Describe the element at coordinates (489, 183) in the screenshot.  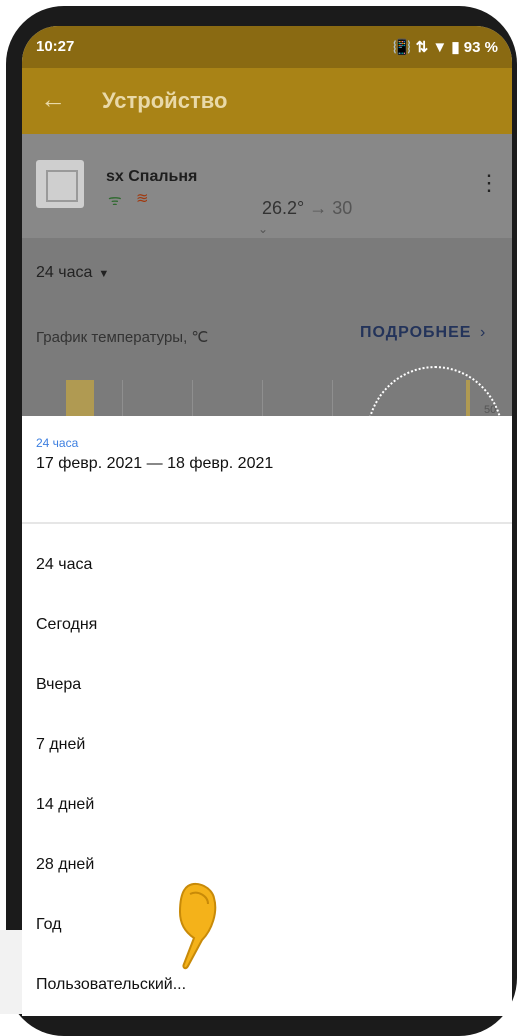
I see `more-vert-icon: ⋮` at that location.